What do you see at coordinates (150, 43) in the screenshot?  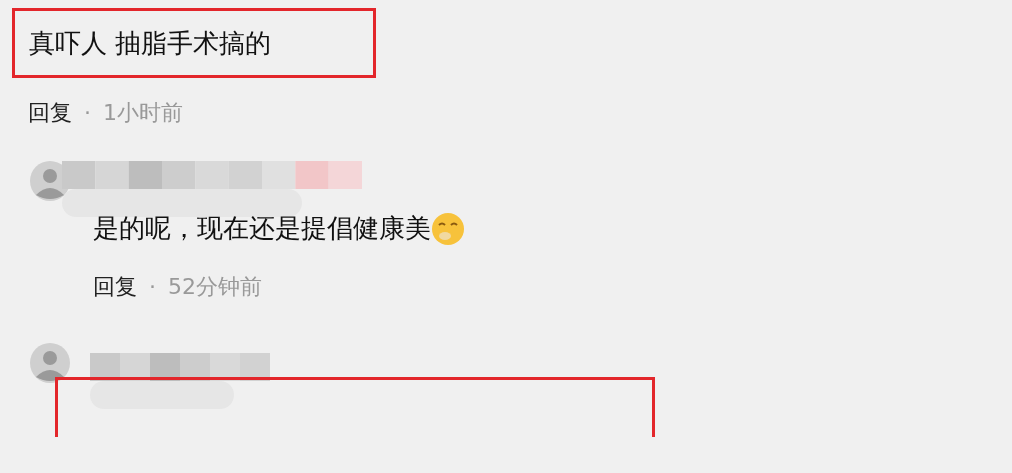 I see `comment-text: 真吓人 抽脂手术搞的` at bounding box center [150, 43].